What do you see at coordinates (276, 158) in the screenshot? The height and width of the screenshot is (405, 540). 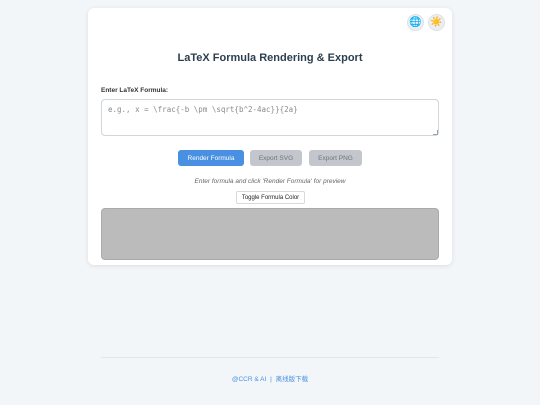 I see `export-svg-button: Export SVG` at bounding box center [276, 158].